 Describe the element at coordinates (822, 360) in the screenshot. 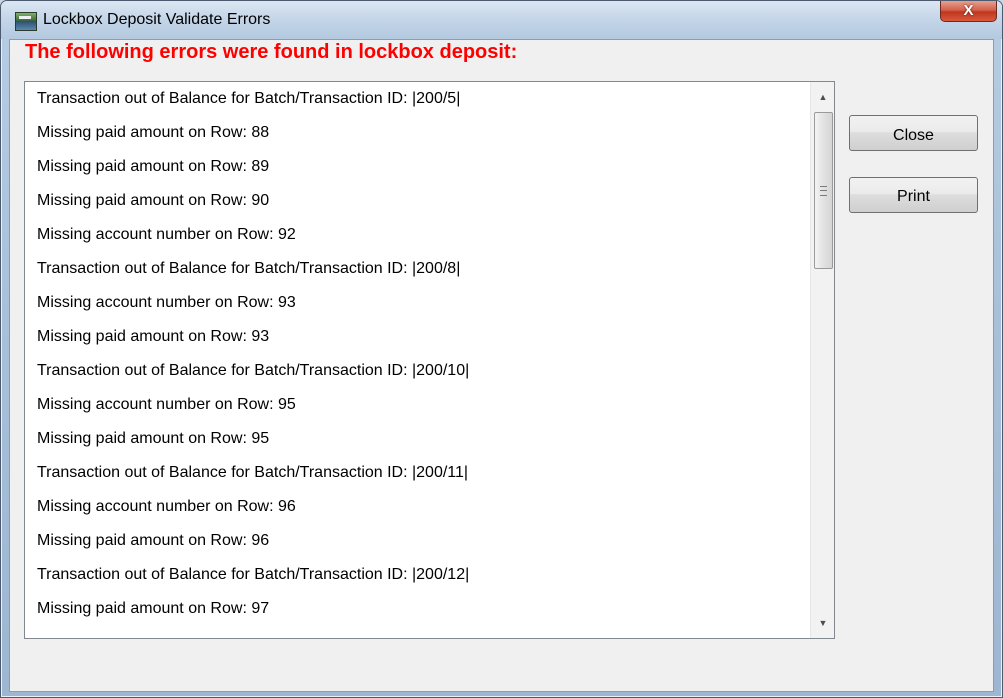

I see `vertical-scrollbar: ▲ ▼` at that location.